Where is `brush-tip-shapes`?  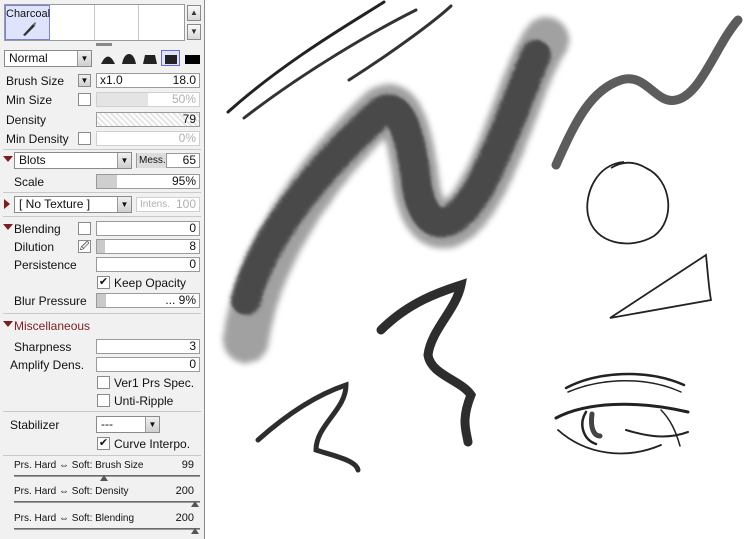 brush-tip-shapes is located at coordinates (149, 58).